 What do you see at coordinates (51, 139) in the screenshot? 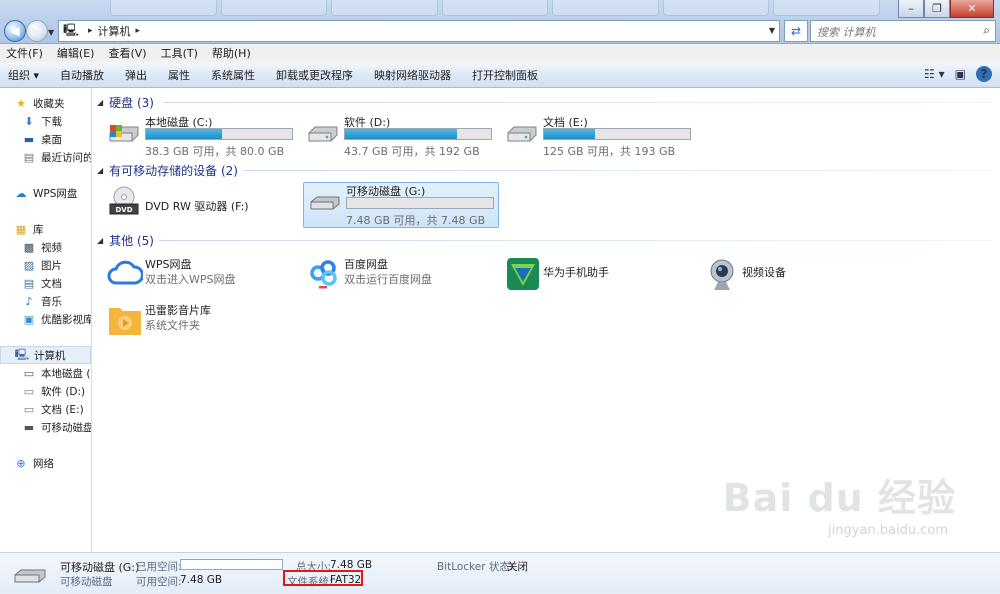
I see `sidebar-label: 桌面` at bounding box center [51, 139].